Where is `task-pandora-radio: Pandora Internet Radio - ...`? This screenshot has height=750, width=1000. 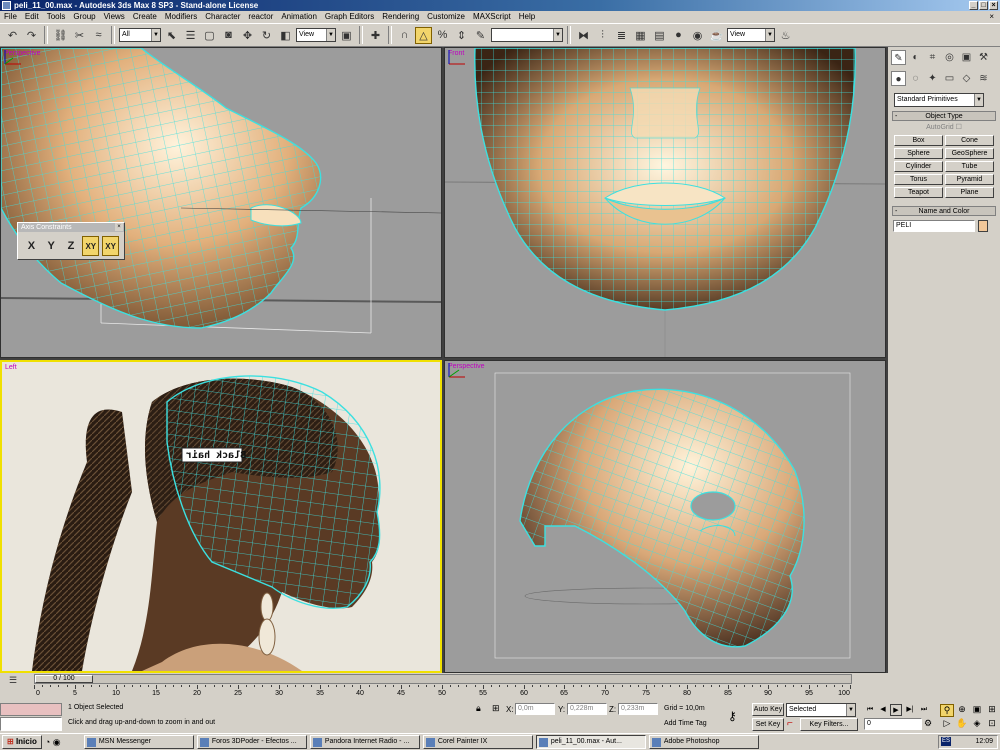 task-pandora-radio: Pandora Internet Radio - ... is located at coordinates (364, 742).